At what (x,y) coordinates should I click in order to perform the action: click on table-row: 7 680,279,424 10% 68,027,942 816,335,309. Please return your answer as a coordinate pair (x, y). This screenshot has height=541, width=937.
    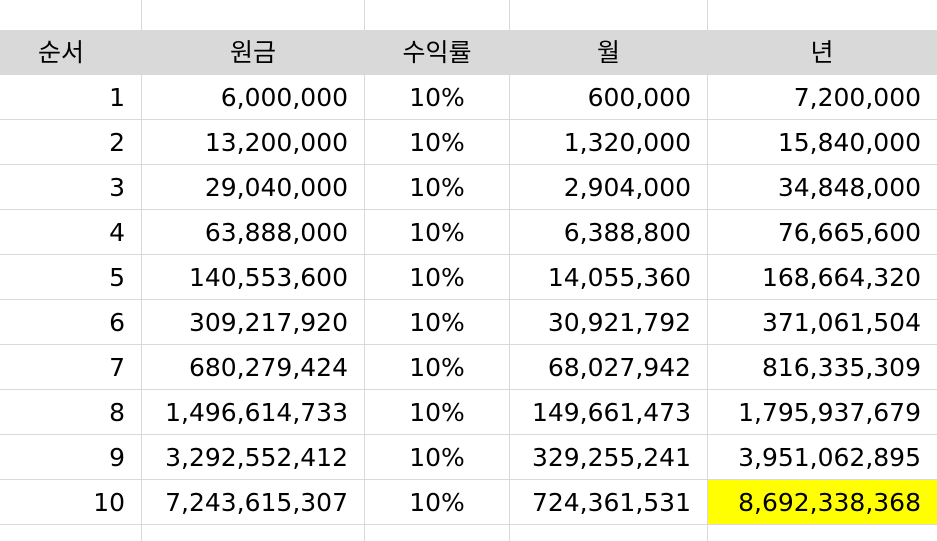
    Looking at the image, I should click on (468, 367).